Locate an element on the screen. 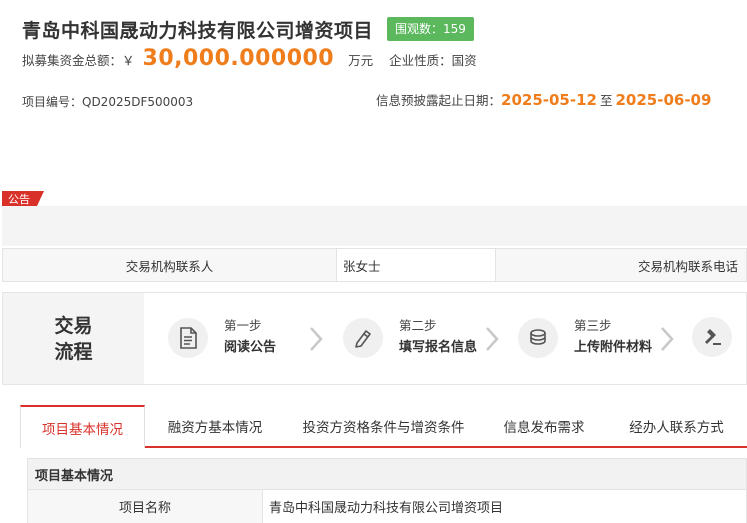 This screenshot has width=747, height=523. tab-investor-conditions: 投资方资格条件与增资条件 is located at coordinates (383, 425).